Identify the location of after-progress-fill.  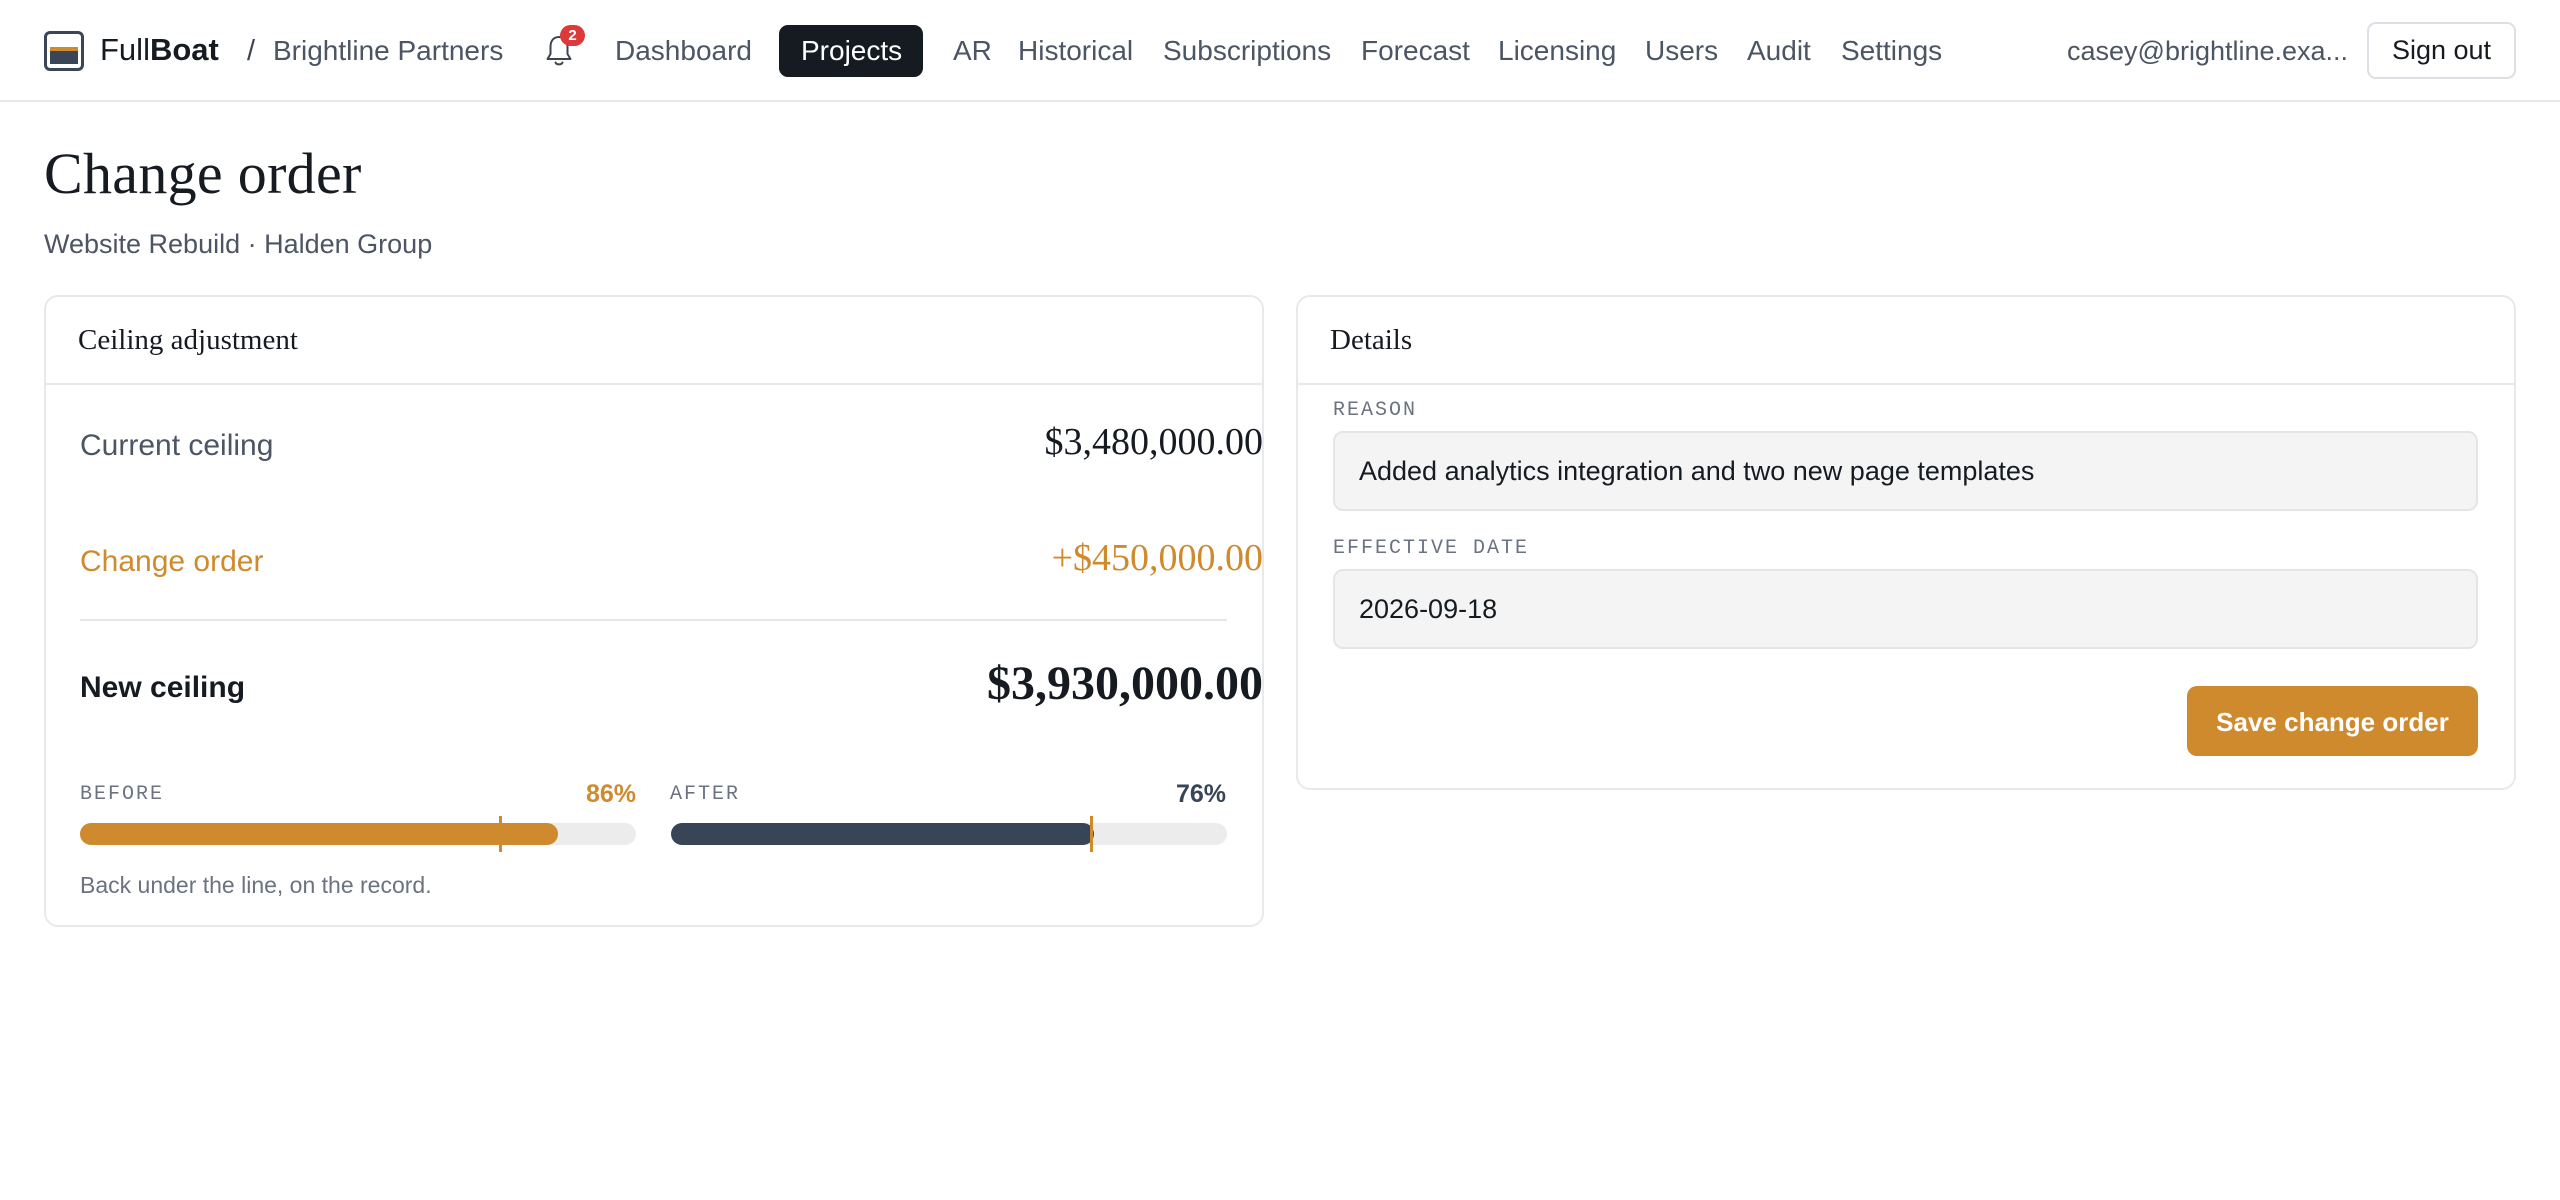
(882, 834).